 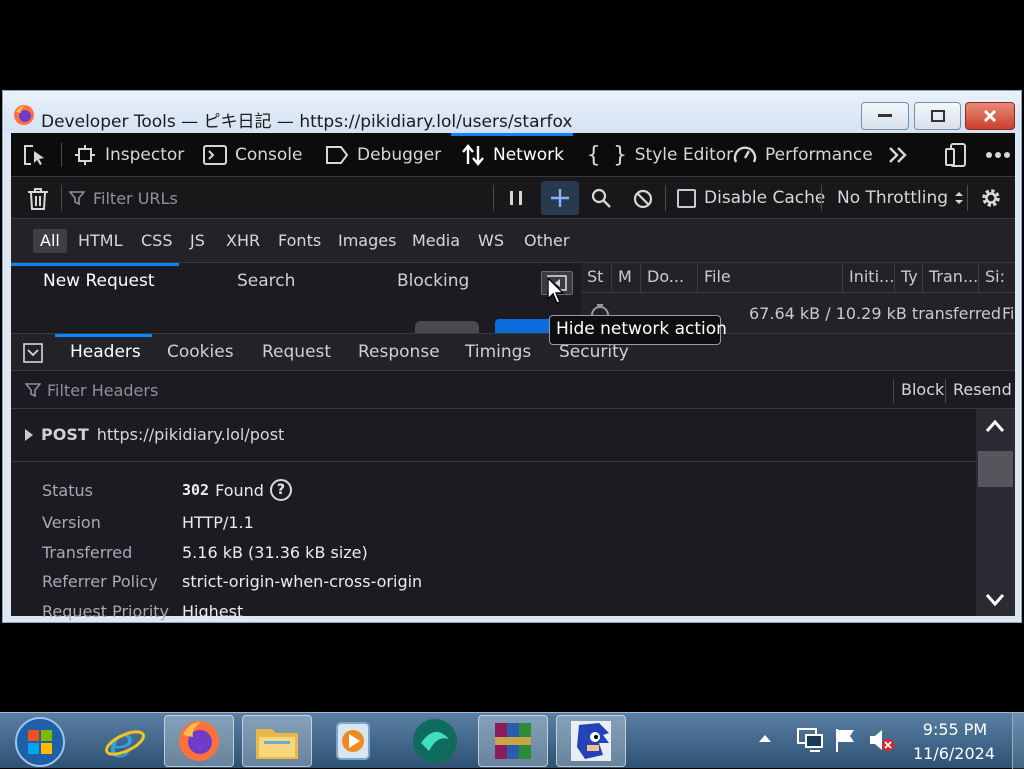 What do you see at coordinates (275, 552) in the screenshot?
I see `header-value-transferred: 5.16 kB (31.36 kB size)` at bounding box center [275, 552].